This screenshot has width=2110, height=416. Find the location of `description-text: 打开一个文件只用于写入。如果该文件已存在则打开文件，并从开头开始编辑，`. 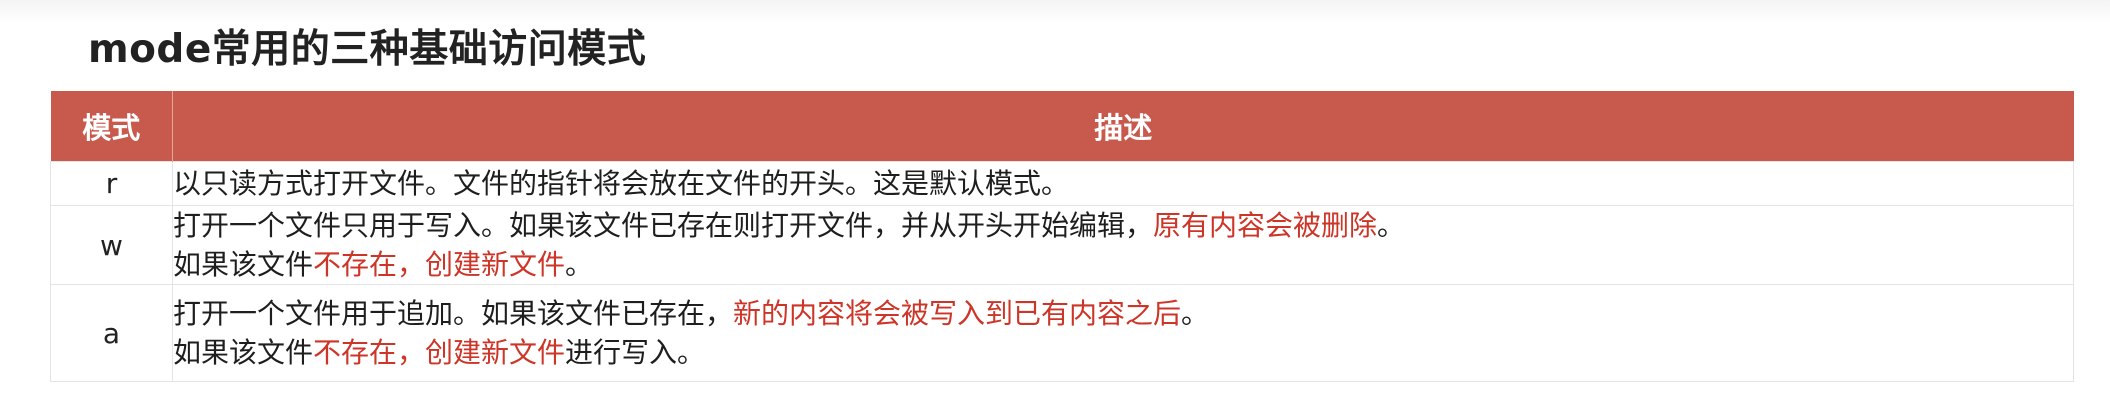

description-text: 打开一个文件只用于写入。如果该文件已存在则打开文件，并从开头开始编辑， is located at coordinates (663, 225).